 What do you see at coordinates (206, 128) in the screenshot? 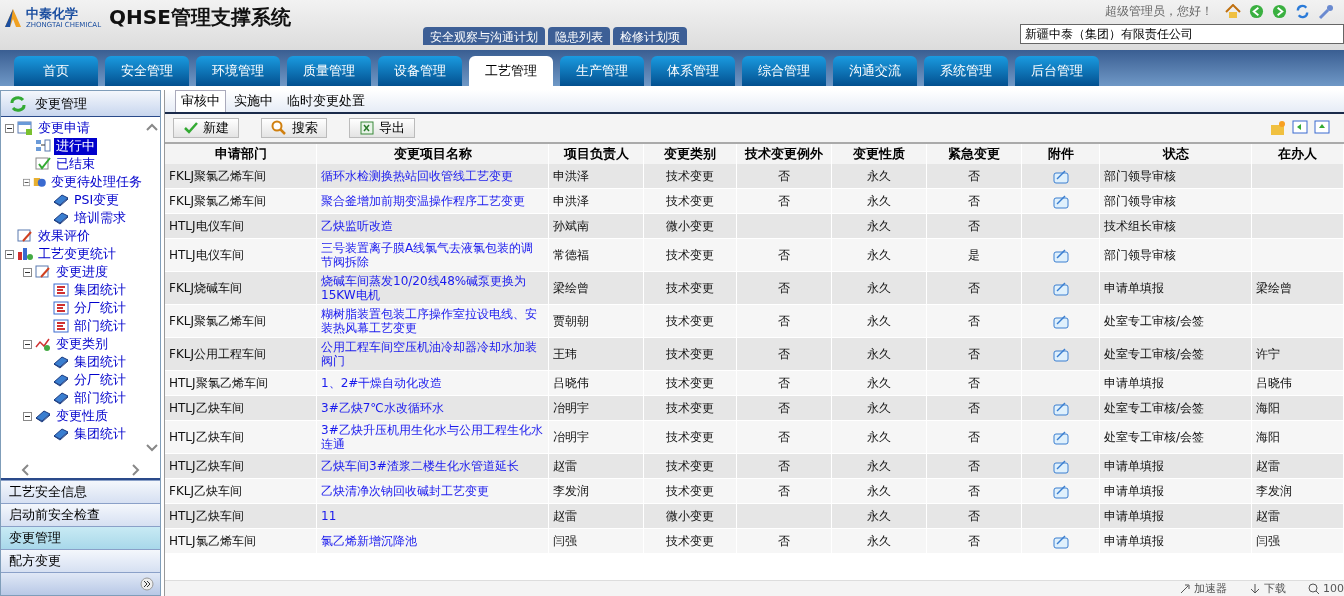
I see `toolbar-button: 新建` at bounding box center [206, 128].